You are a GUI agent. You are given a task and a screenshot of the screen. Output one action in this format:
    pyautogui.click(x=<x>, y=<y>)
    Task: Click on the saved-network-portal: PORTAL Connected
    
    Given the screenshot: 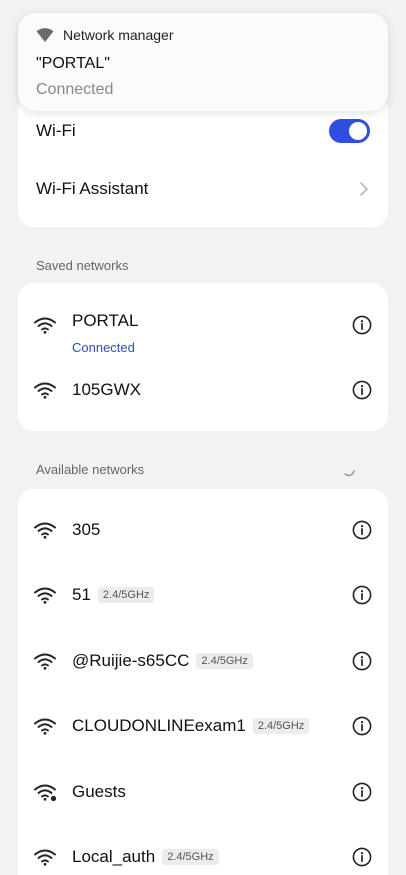 What is the action you would take?
    pyautogui.click(x=203, y=325)
    